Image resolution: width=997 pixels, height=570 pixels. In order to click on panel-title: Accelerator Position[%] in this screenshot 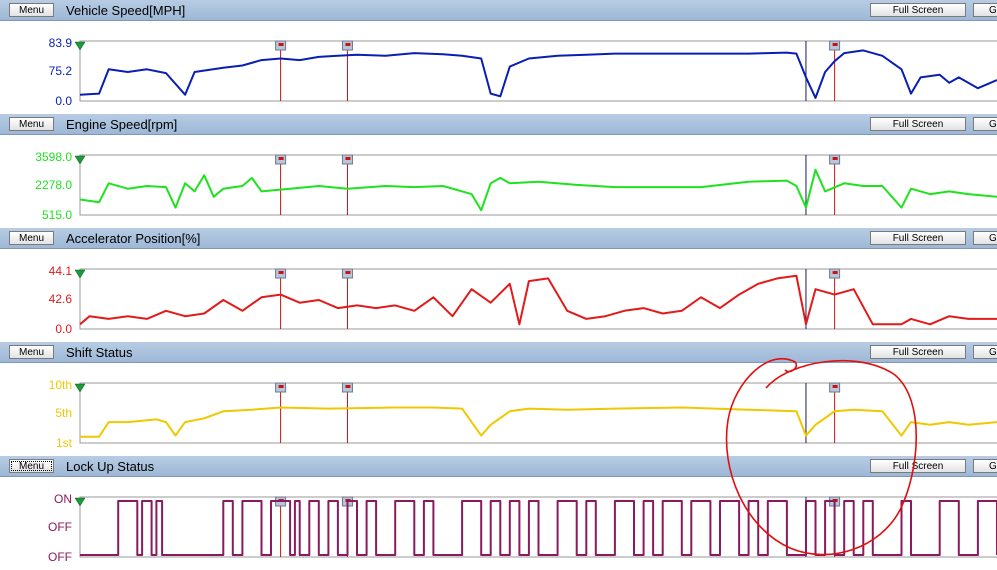, I will do `click(133, 238)`.